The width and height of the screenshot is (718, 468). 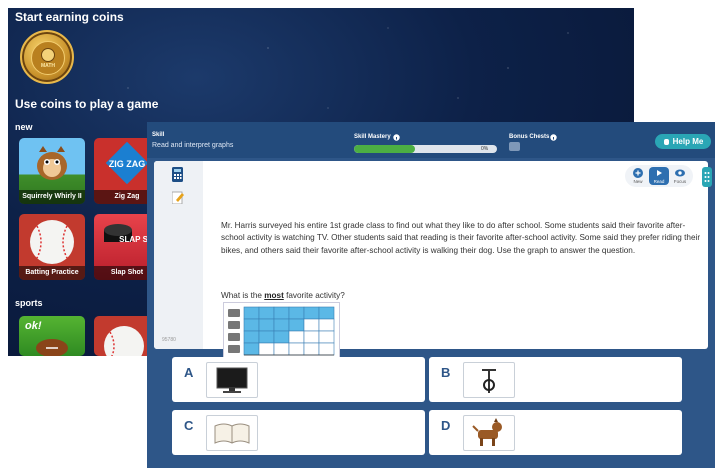 I want to click on question-prompt: What is the most favorite activity?, so click(x=283, y=295).